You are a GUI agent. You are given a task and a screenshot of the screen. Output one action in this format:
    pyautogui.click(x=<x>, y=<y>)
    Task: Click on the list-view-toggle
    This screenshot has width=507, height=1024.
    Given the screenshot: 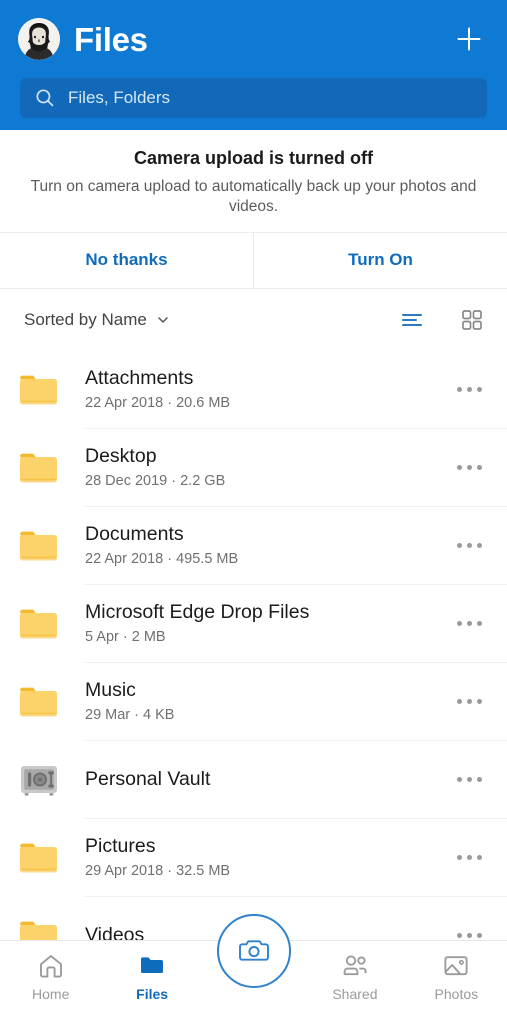 What is the action you would take?
    pyautogui.click(x=412, y=320)
    